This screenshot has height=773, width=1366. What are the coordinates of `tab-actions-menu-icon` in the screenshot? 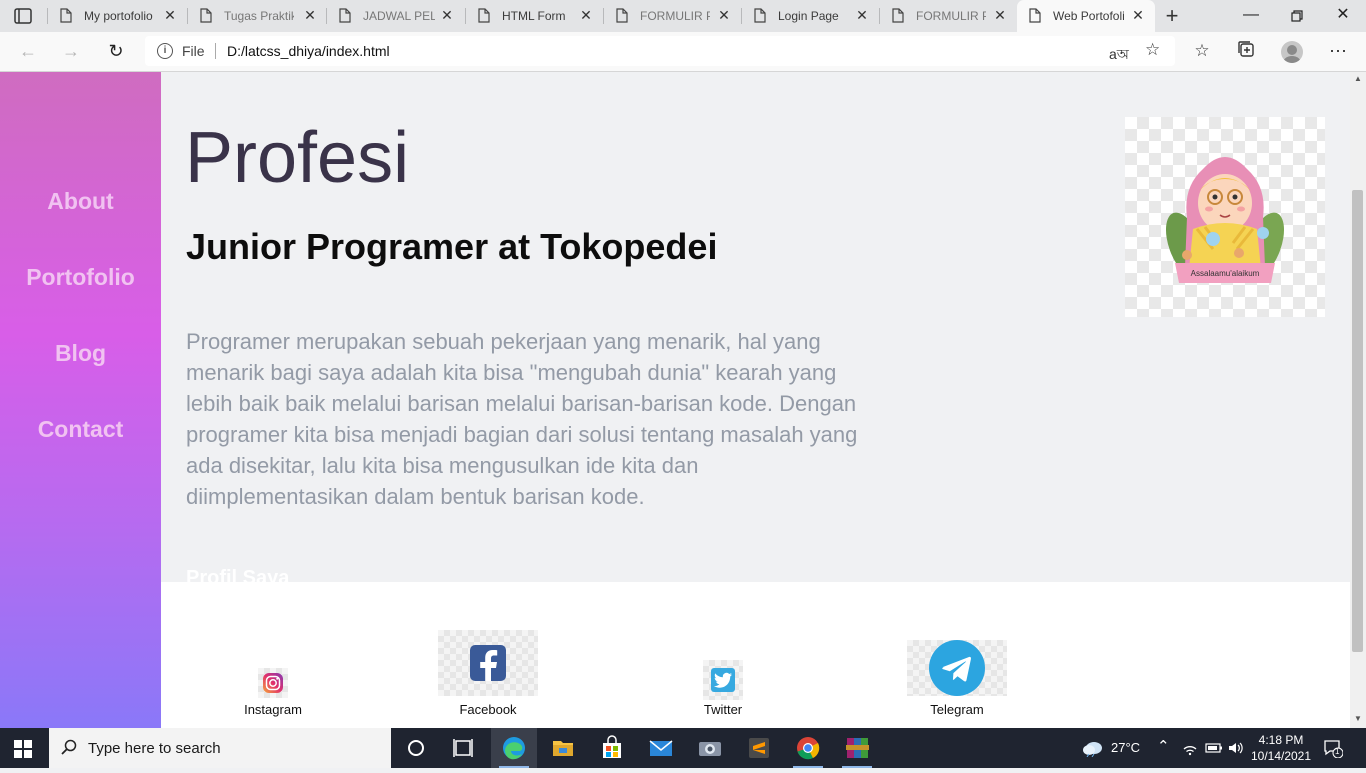 It's located at (23, 16).